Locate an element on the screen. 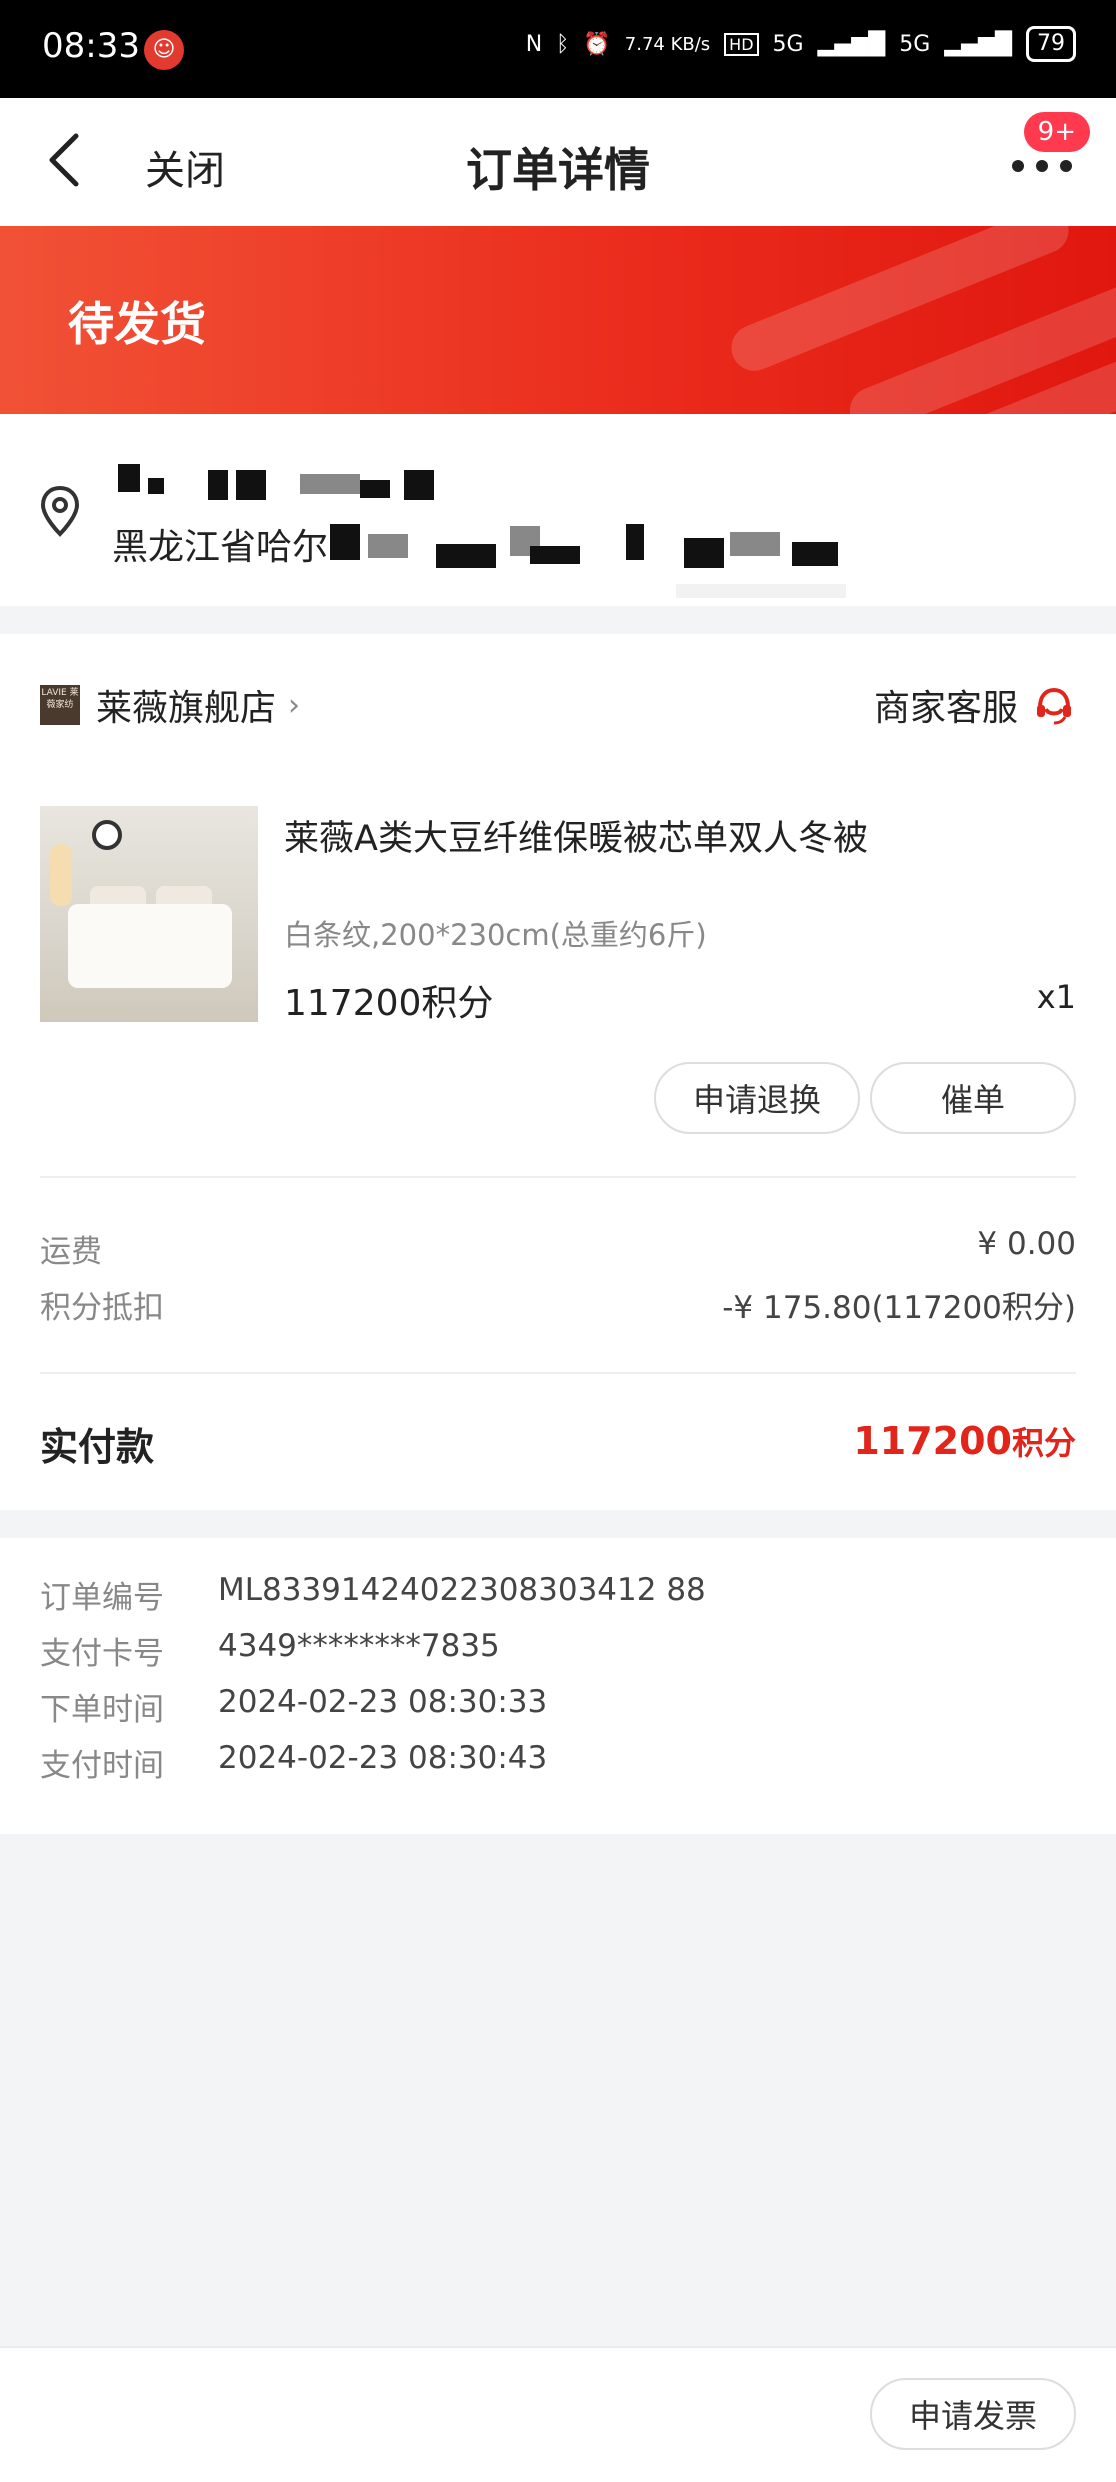 The height and width of the screenshot is (2482, 1116). order-status-banner: 待发货 is located at coordinates (558, 320).